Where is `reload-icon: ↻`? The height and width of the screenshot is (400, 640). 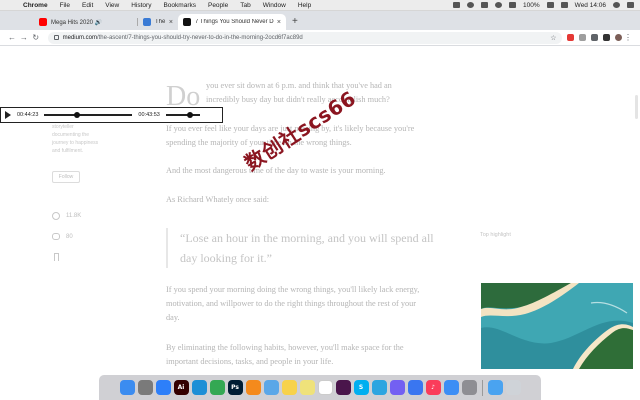
reload-icon: ↻ is located at coordinates (36, 37).